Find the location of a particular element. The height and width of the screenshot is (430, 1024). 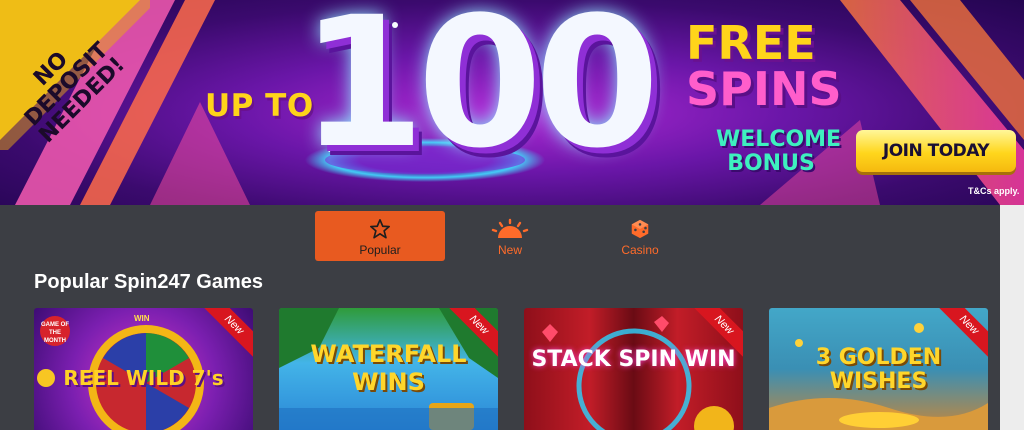

star-icon is located at coordinates (380, 229).